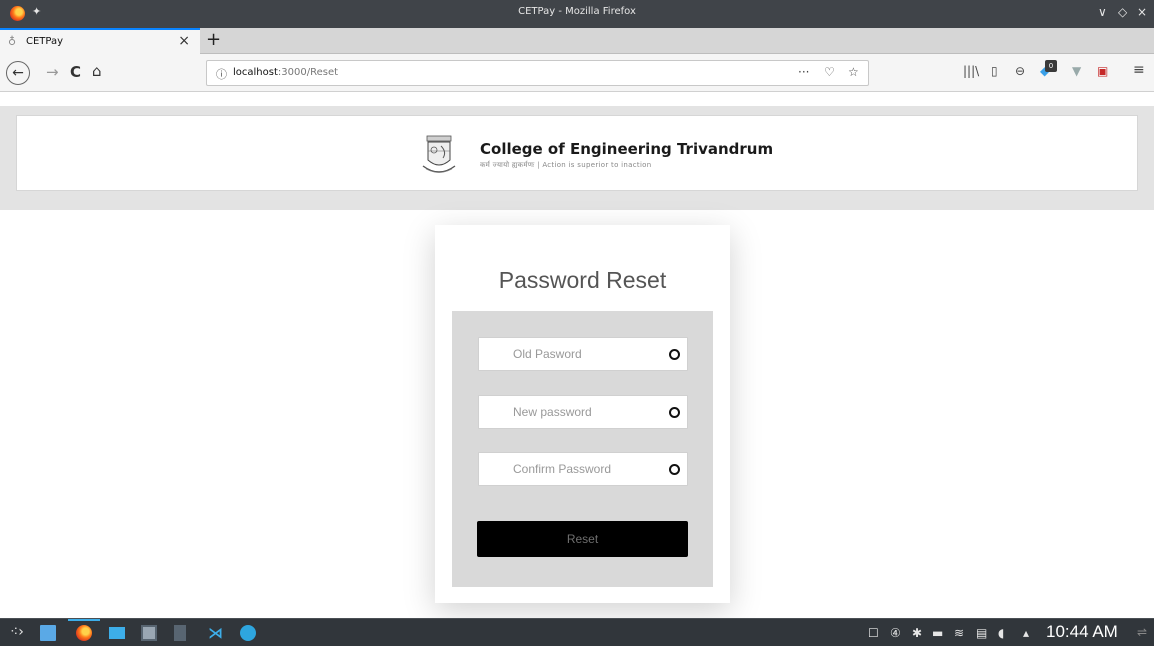  I want to click on confirm-password-field, so click(583, 469).